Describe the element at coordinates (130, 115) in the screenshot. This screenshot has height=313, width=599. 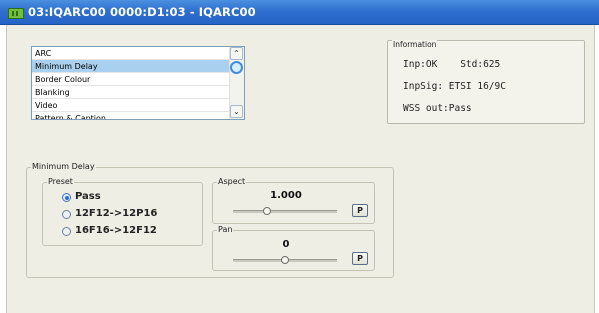
I see `list-item-pattern-caption: Pattern & Caption` at that location.